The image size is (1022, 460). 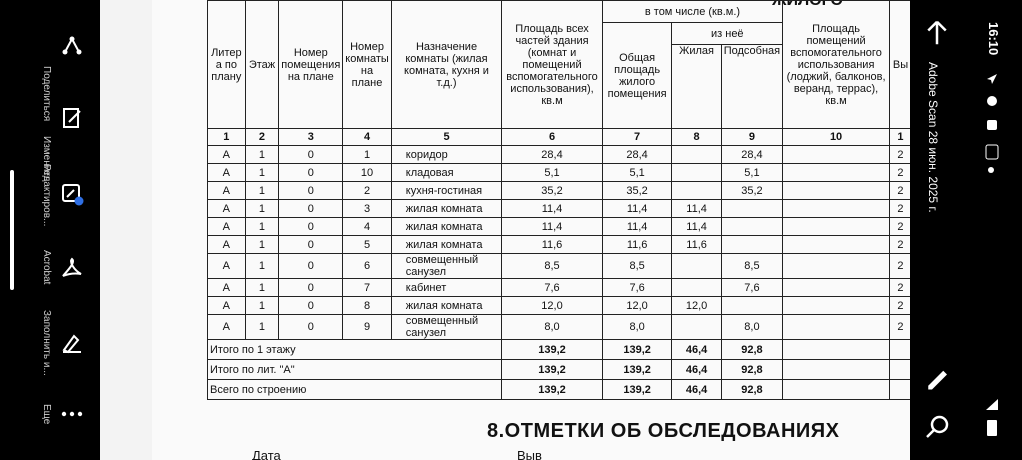 What do you see at coordinates (529, 454) in the screenshot?
I see `bottom-conclusion-fragment: Выв` at bounding box center [529, 454].